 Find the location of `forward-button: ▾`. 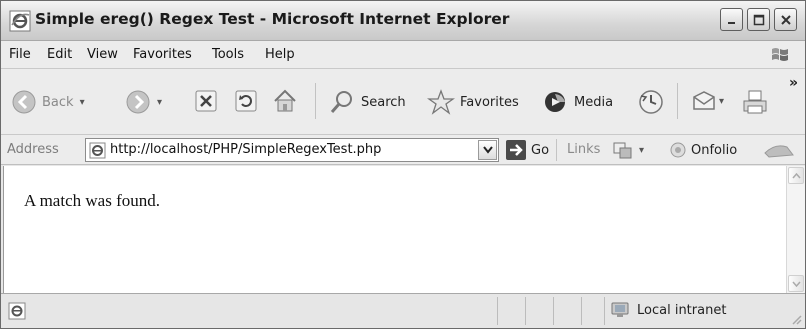

forward-button: ▾ is located at coordinates (143, 102).